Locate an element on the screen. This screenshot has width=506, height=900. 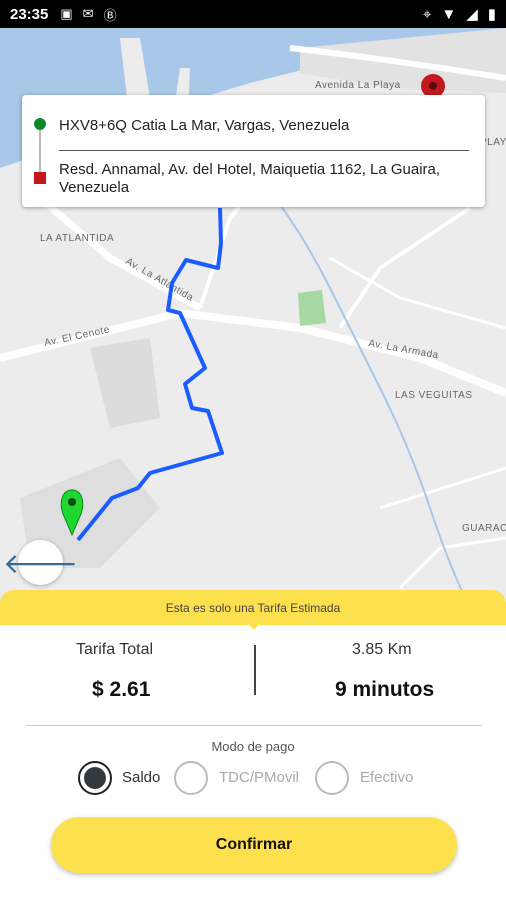
section-divider is located at coordinates (254, 725).